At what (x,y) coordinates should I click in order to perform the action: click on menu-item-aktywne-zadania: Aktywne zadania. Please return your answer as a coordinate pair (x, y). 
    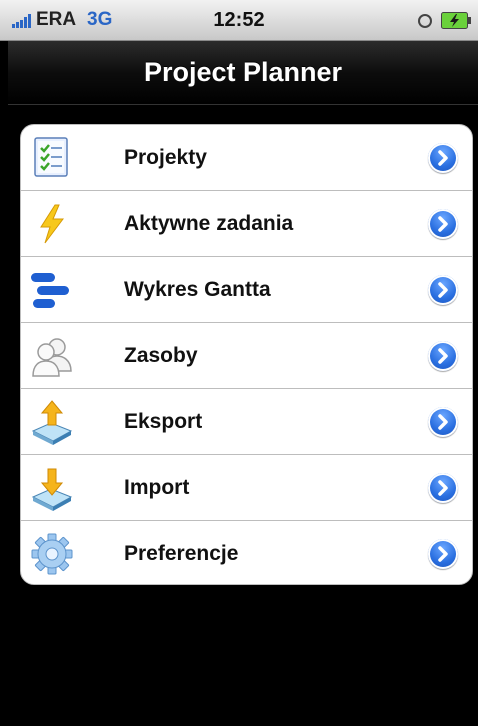
    Looking at the image, I should click on (246, 224).